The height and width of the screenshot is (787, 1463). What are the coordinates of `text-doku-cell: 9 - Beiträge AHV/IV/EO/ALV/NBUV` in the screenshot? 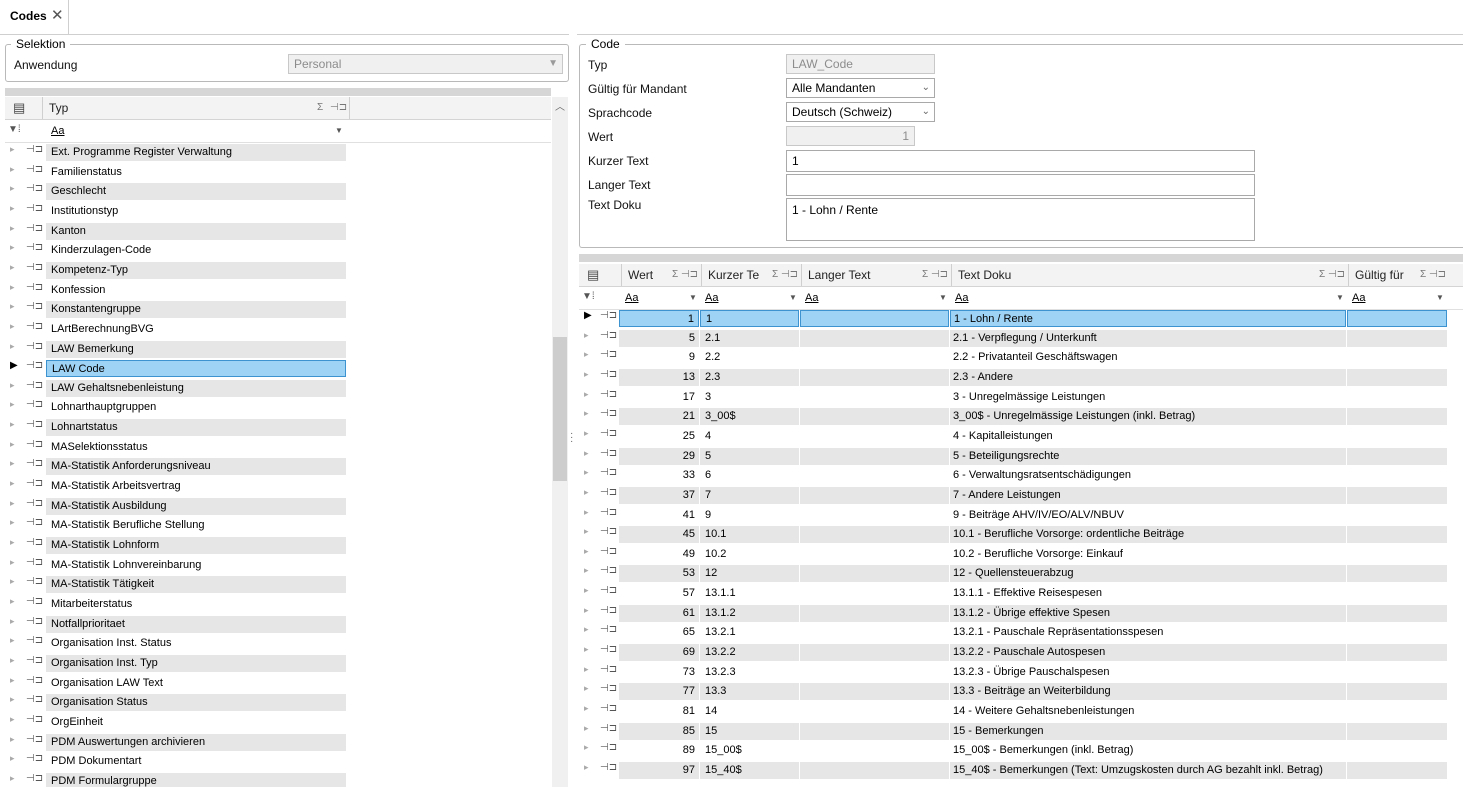 It's located at (1148, 515).